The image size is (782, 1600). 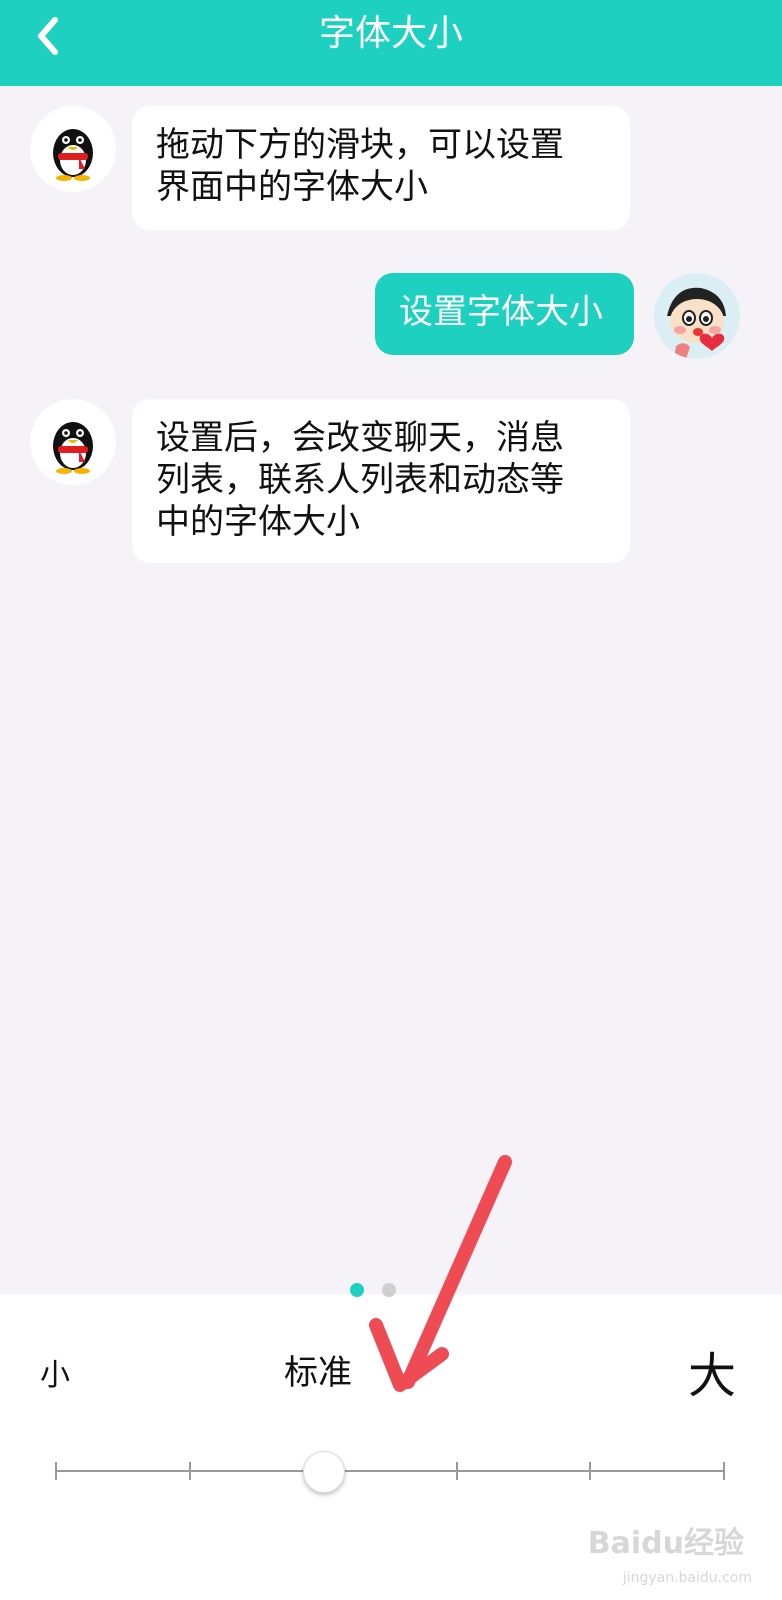 What do you see at coordinates (381, 168) in the screenshot?
I see `chat-bubble-bot: 拖动下方的滑块，可以设置 界面中的字体大小` at bounding box center [381, 168].